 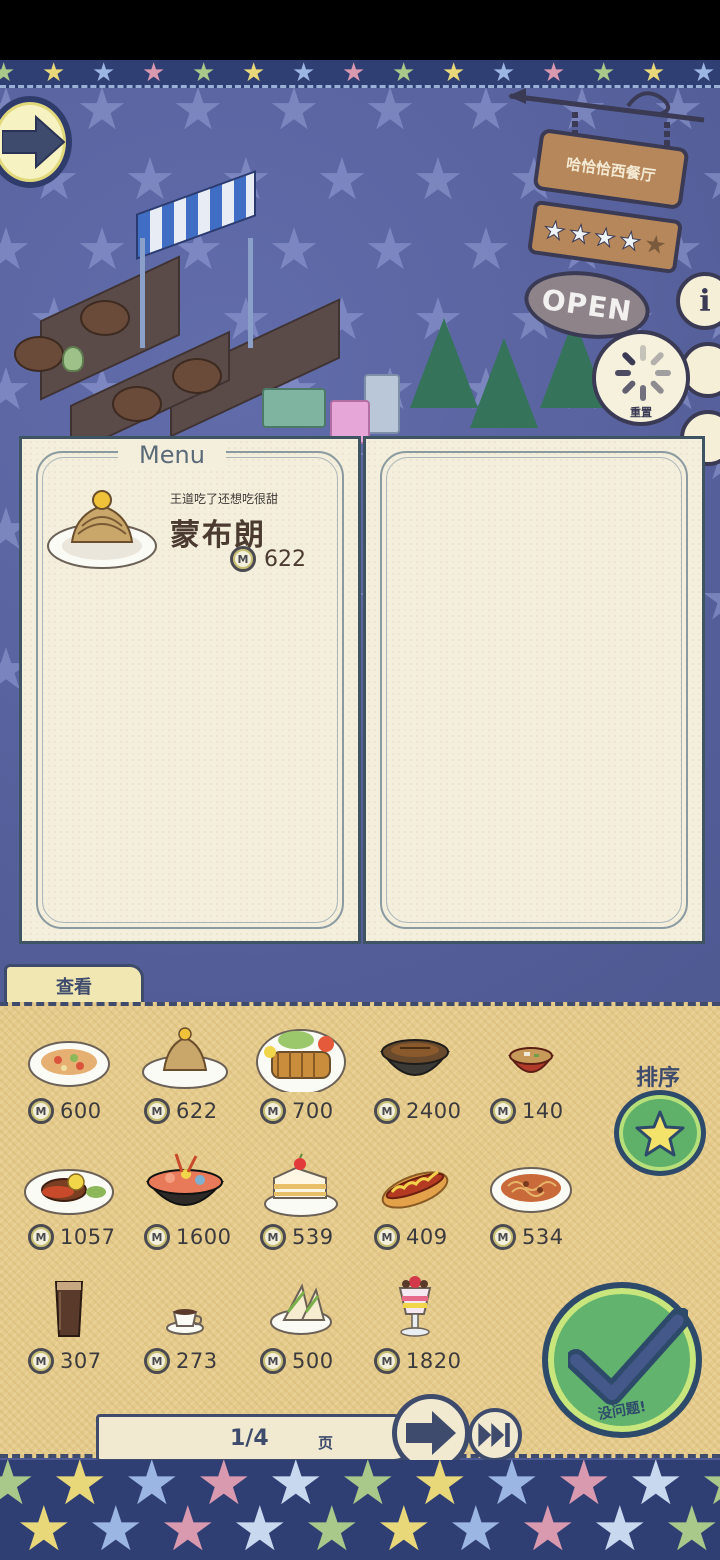 I want to click on dish-price-value: 539, so click(x=313, y=1237).